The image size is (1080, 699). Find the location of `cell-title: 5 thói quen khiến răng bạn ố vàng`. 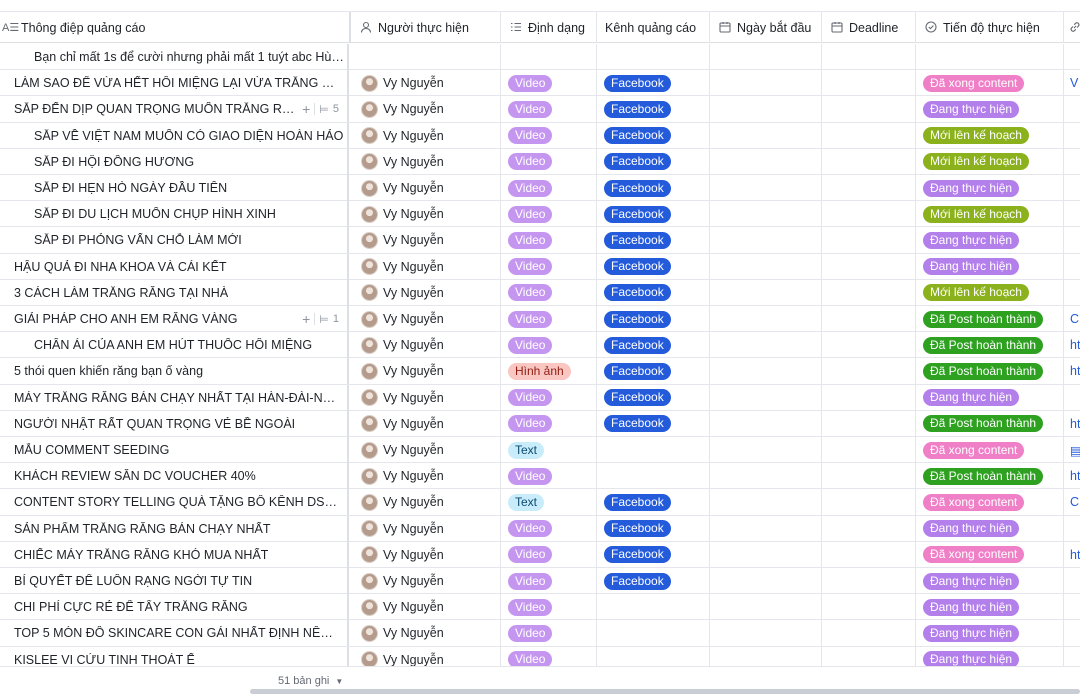

cell-title: 5 thói quen khiến răng bạn ố vàng is located at coordinates (174, 371).